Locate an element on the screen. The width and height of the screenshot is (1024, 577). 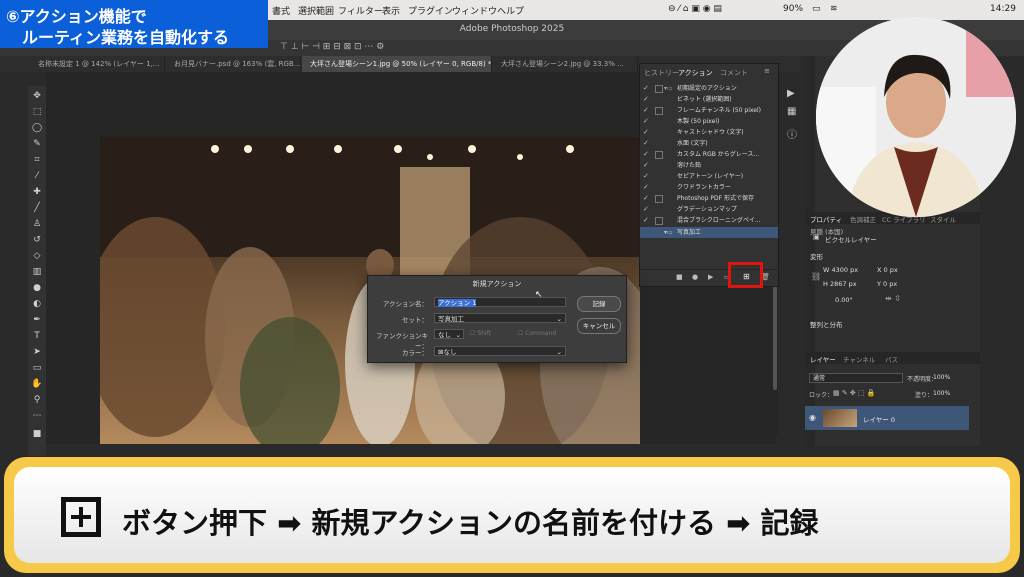
folder-icon: ▾▭ is located at coordinates (668, 232).